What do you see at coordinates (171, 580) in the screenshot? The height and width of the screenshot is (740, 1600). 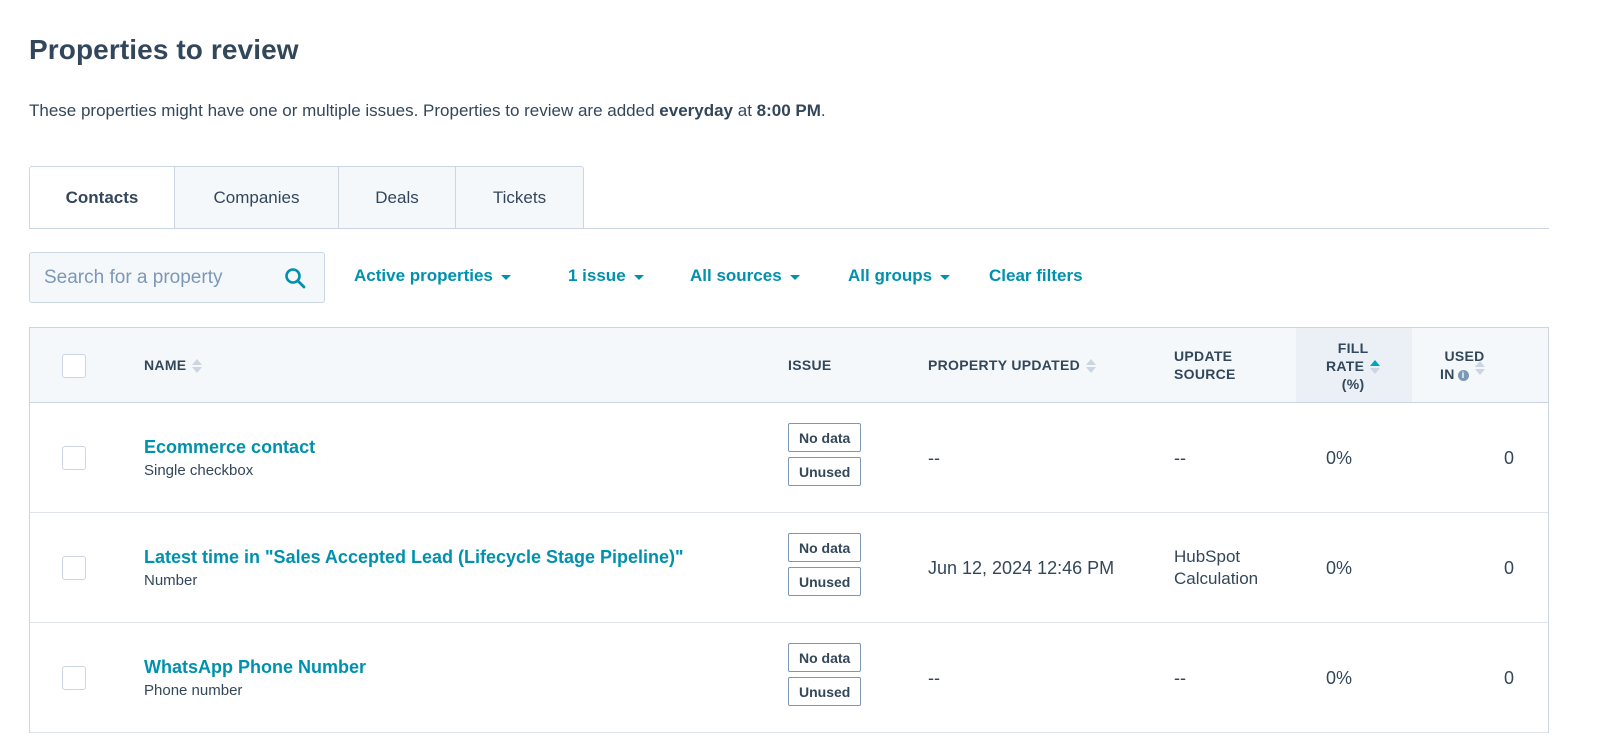 I see `property-type: Number` at bounding box center [171, 580].